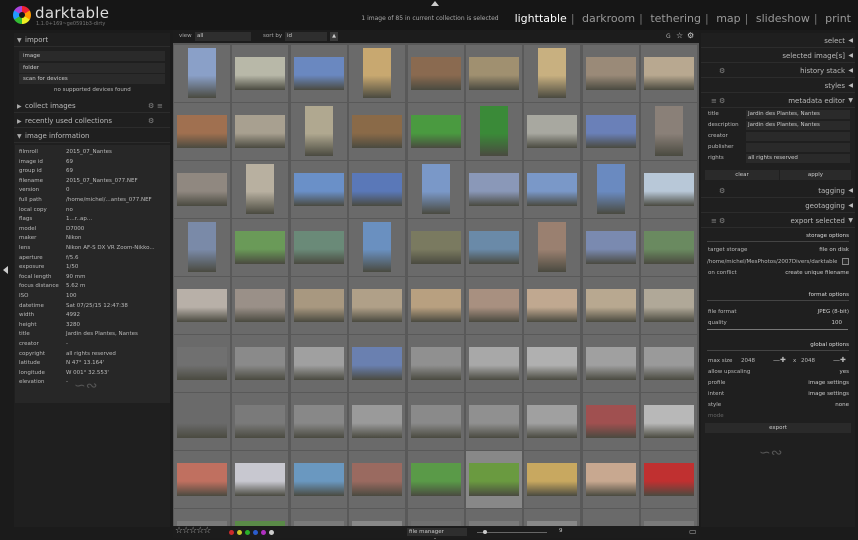  What do you see at coordinates (151, 106) in the screenshot?
I see `presets-icon: ⚙` at bounding box center [151, 106].